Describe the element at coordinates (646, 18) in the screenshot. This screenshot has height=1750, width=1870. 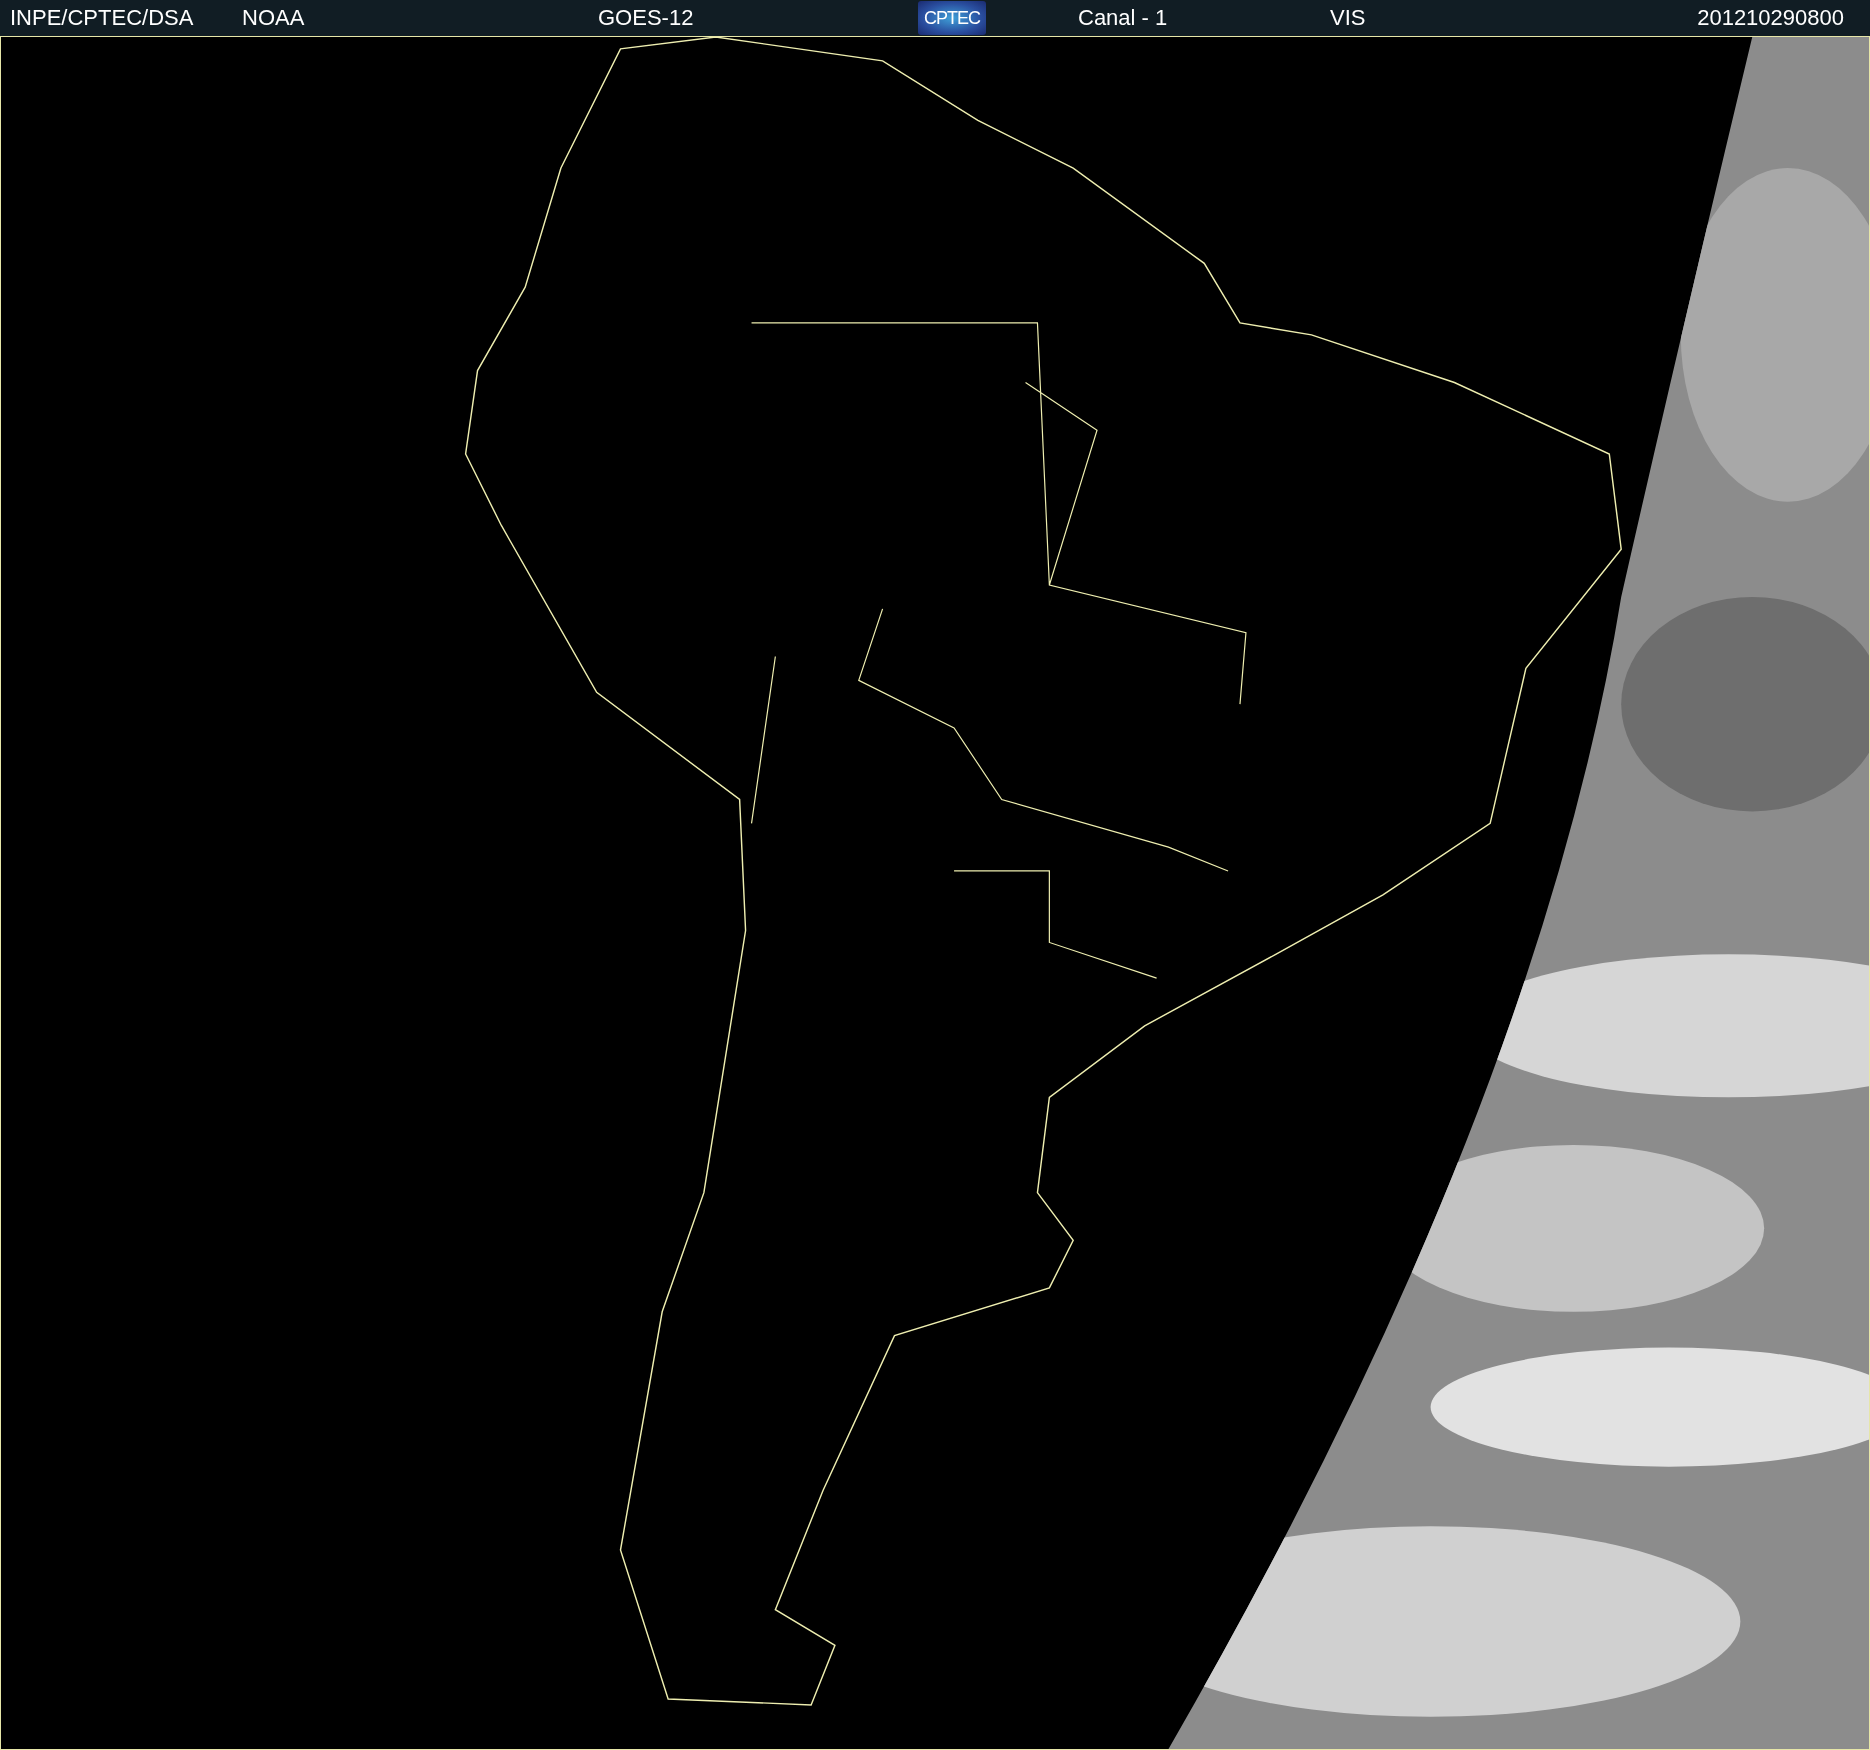
I see `satellite-label: GOES-12` at that location.